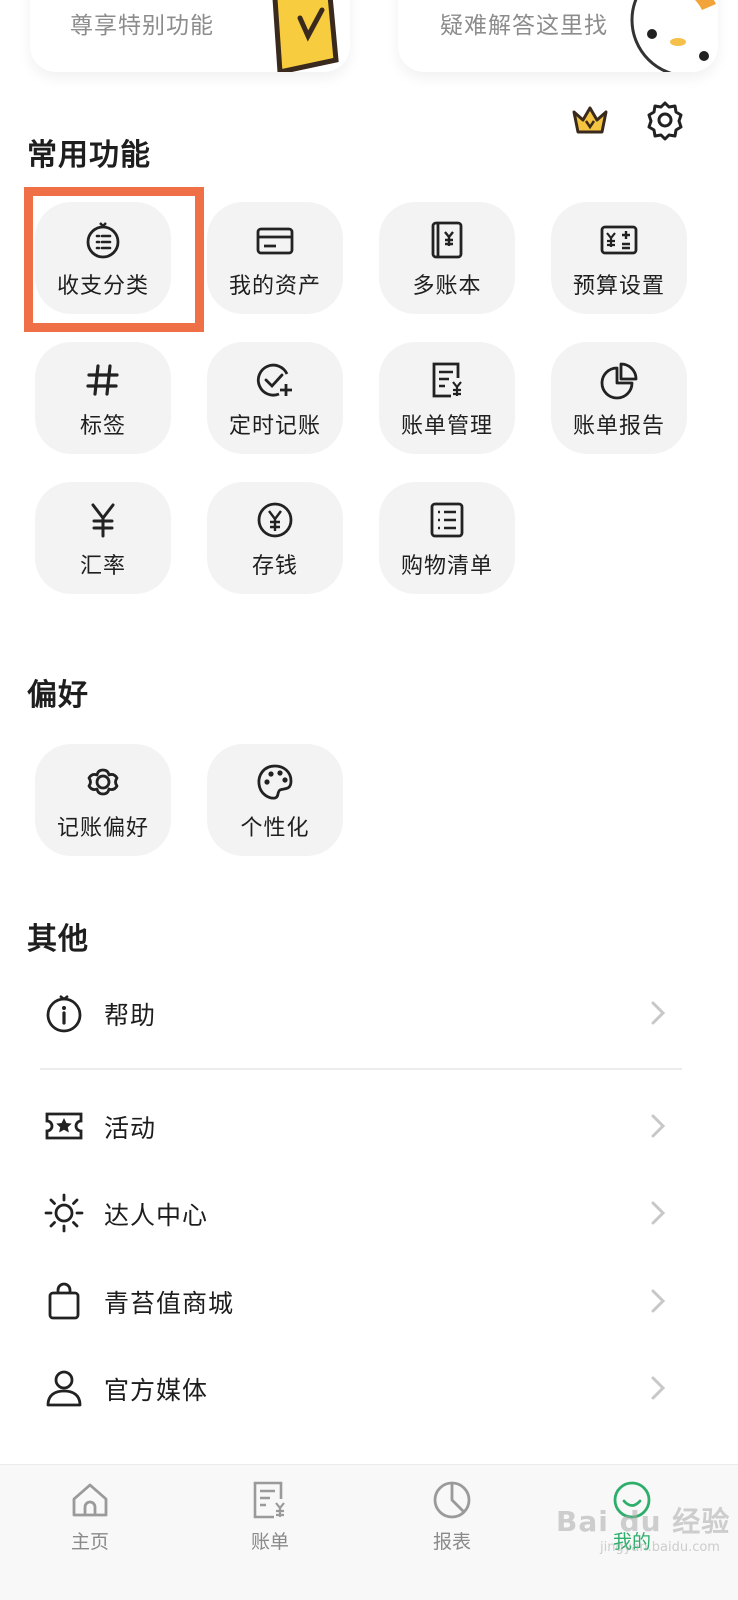  Describe the element at coordinates (130, 1015) in the screenshot. I see `row-label: 帮助` at that location.